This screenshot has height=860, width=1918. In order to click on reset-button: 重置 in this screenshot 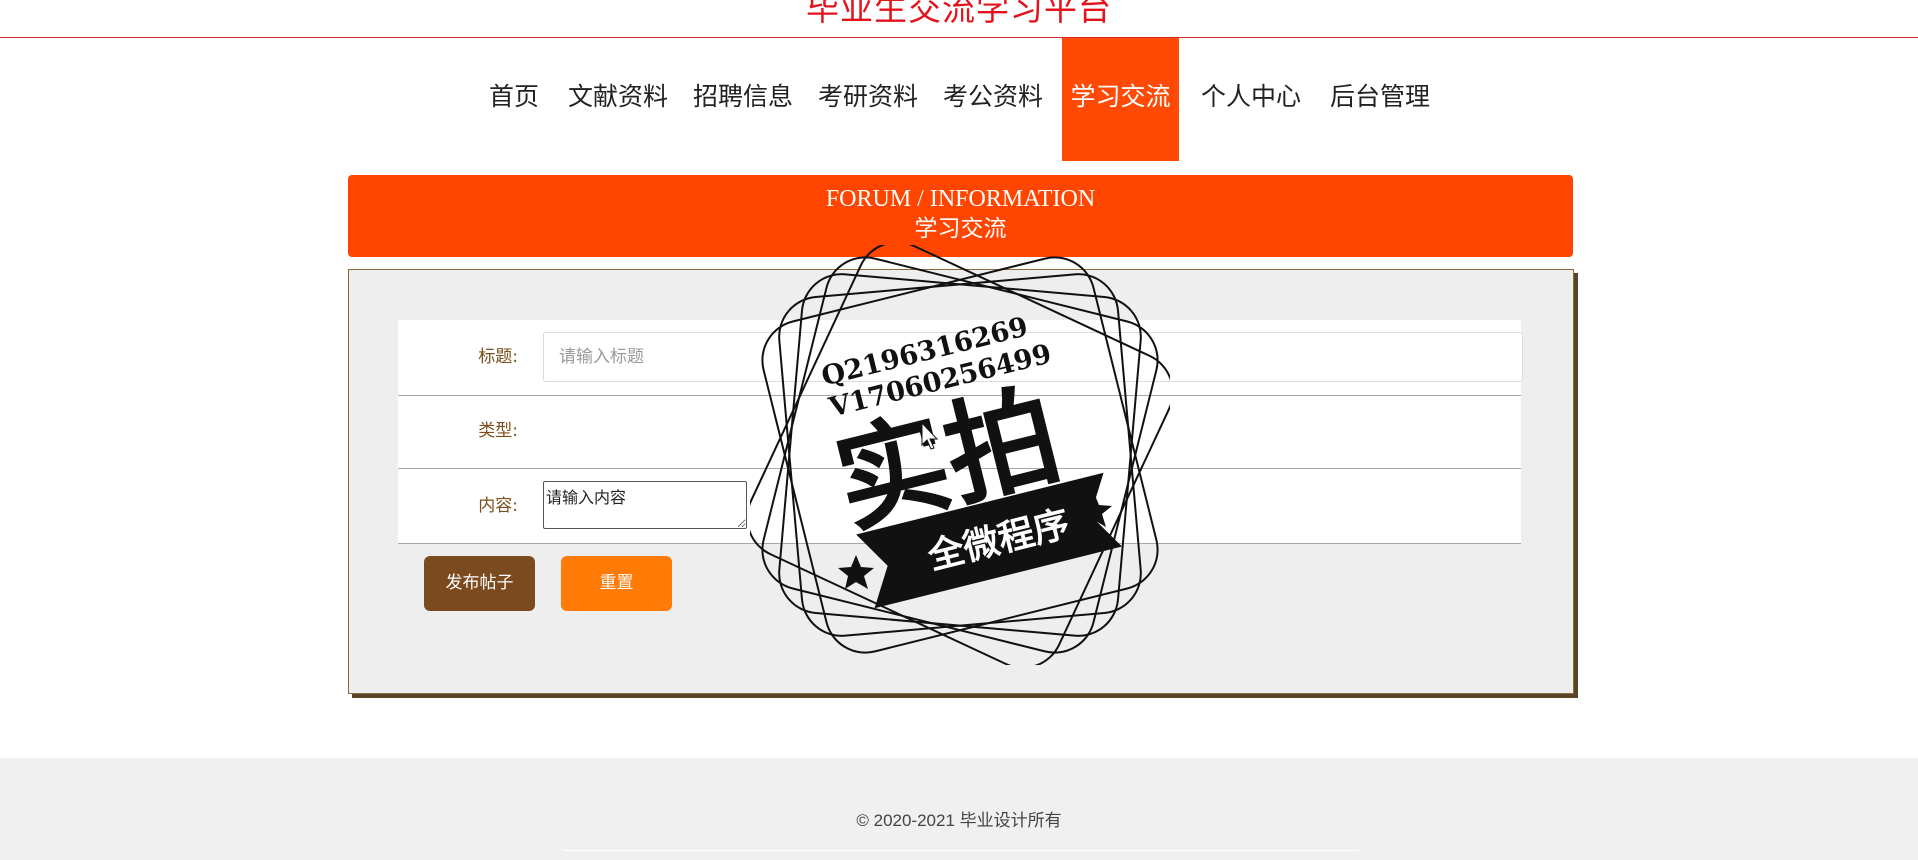, I will do `click(616, 583)`.